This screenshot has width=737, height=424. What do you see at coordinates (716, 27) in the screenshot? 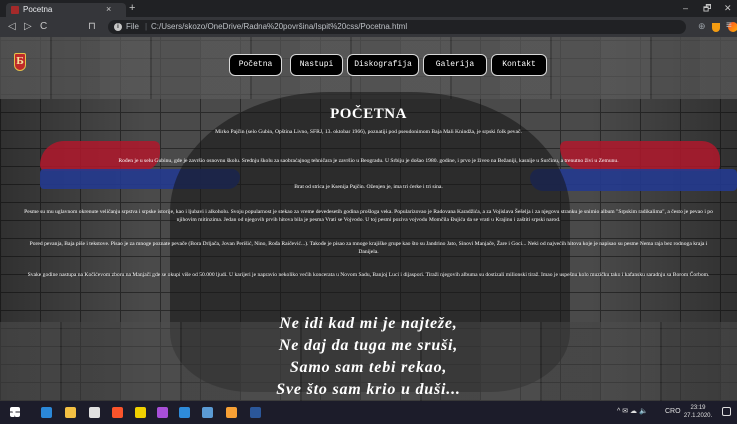
I see `brave-shield-icon` at bounding box center [716, 27].